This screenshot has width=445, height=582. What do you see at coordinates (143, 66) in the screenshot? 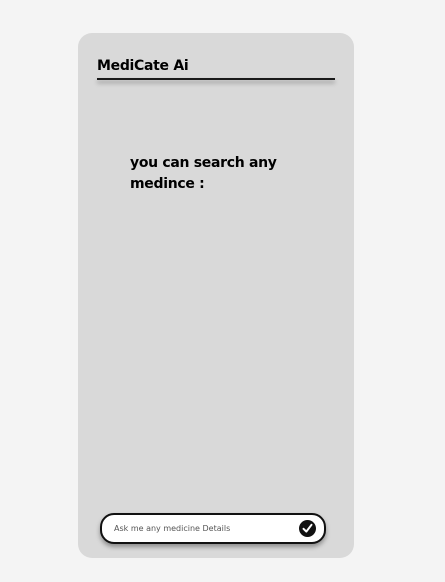
I see `app-title: MediCate Ai` at bounding box center [143, 66].